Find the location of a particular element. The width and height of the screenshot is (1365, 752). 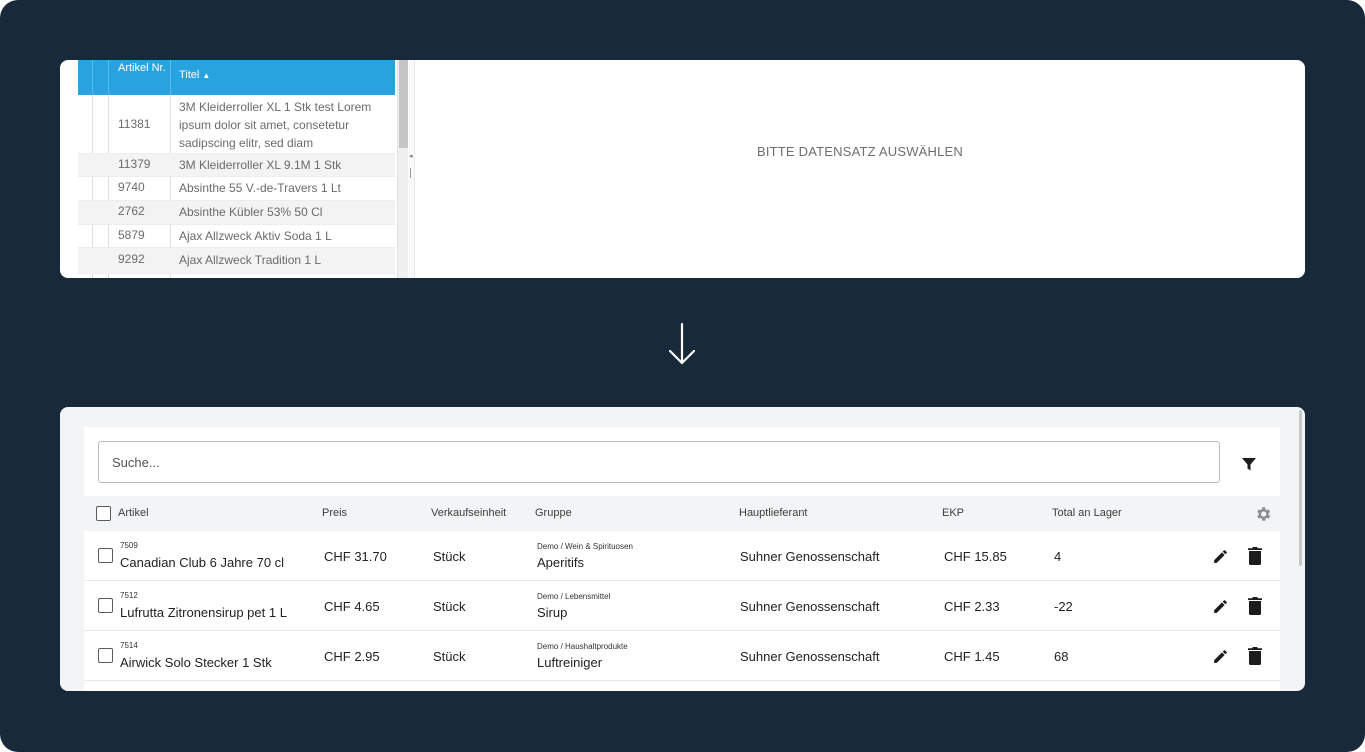

filter-icon is located at coordinates (1249, 464).